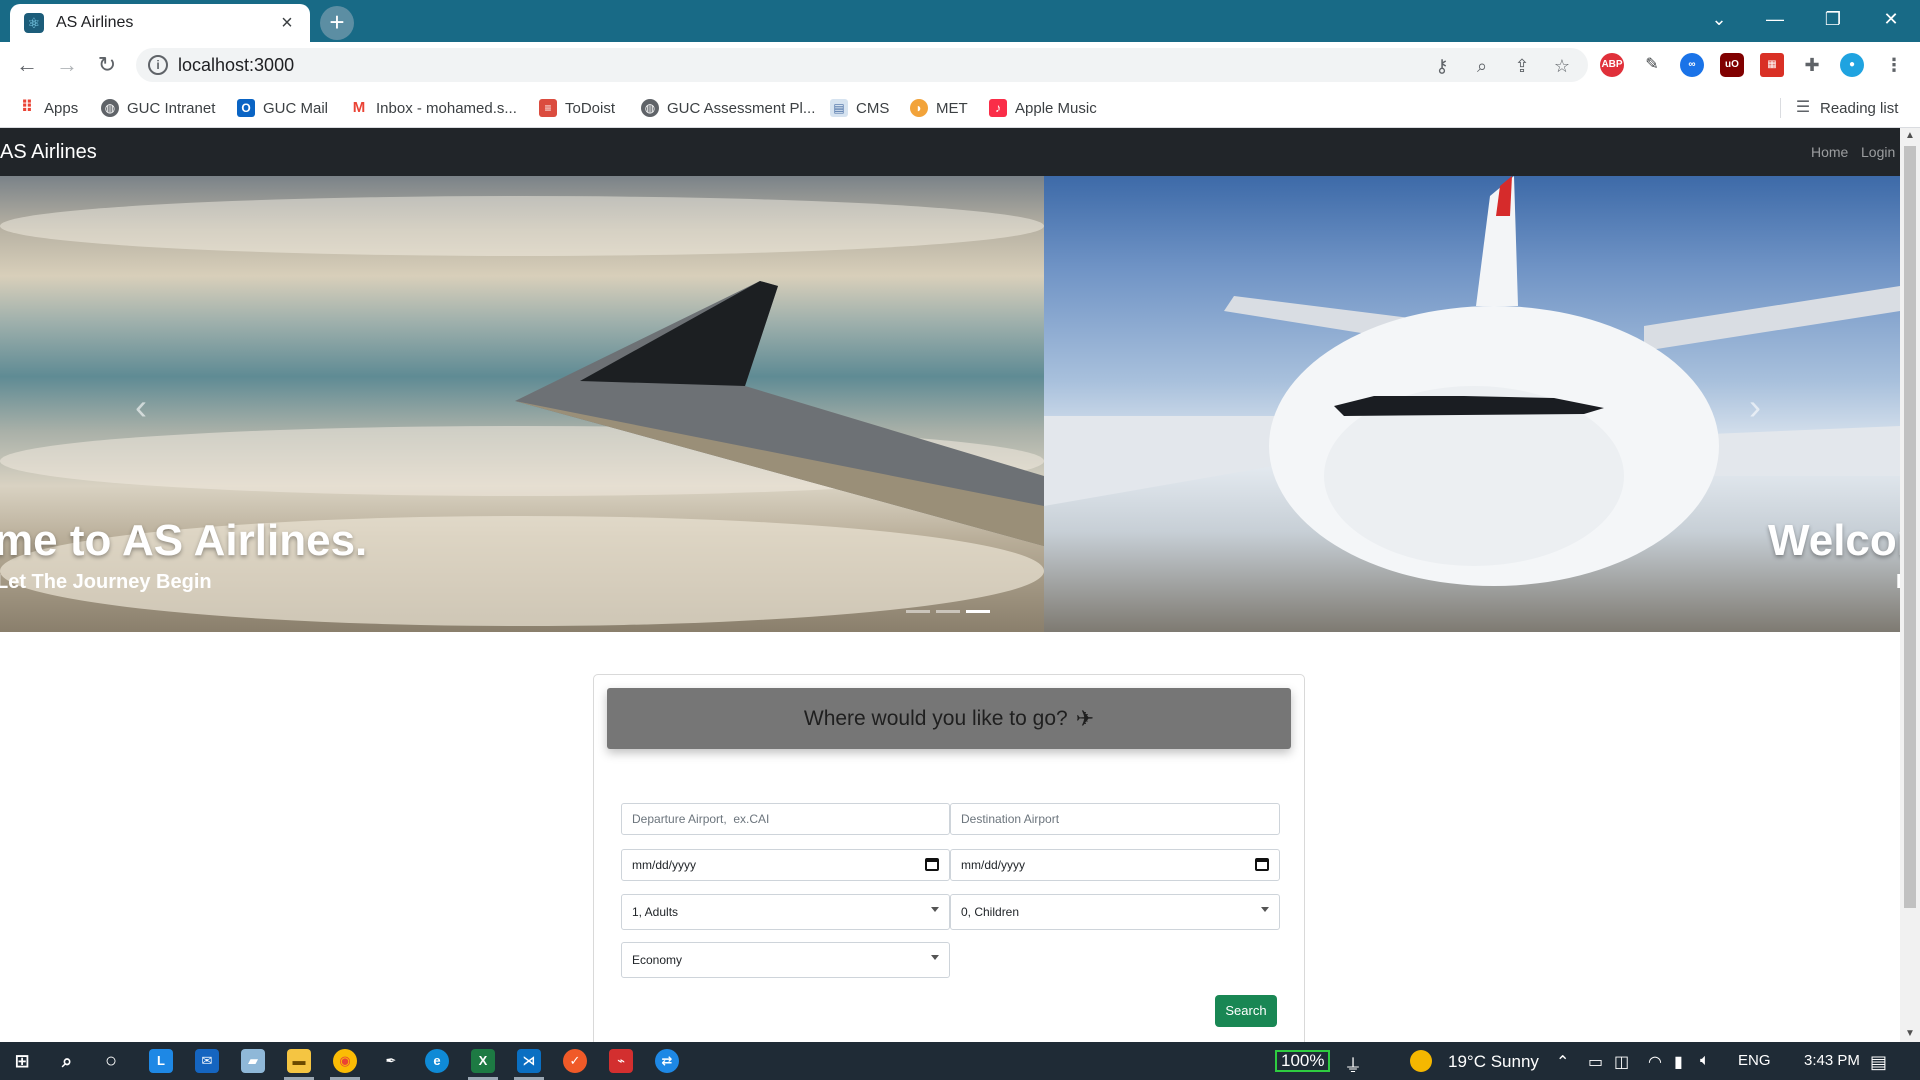 Image resolution: width=1920 pixels, height=1080 pixels. What do you see at coordinates (299, 1061) in the screenshot?
I see `file-explorer-icon: ▬` at bounding box center [299, 1061].